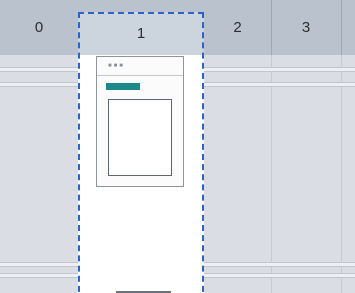  Describe the element at coordinates (141, 33) in the screenshot. I see `slot-header-1: 1` at that location.